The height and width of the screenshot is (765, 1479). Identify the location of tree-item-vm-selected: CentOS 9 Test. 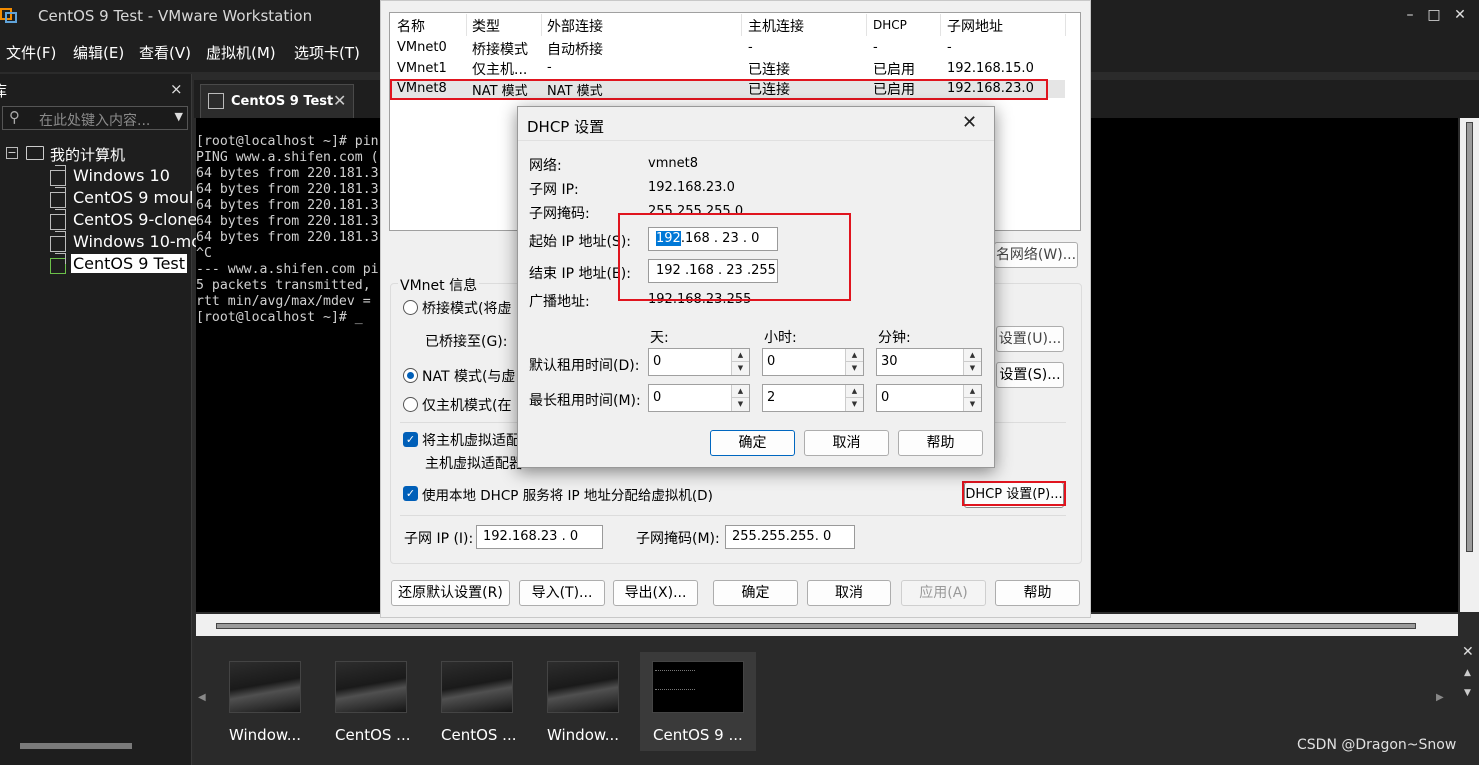
(129, 263).